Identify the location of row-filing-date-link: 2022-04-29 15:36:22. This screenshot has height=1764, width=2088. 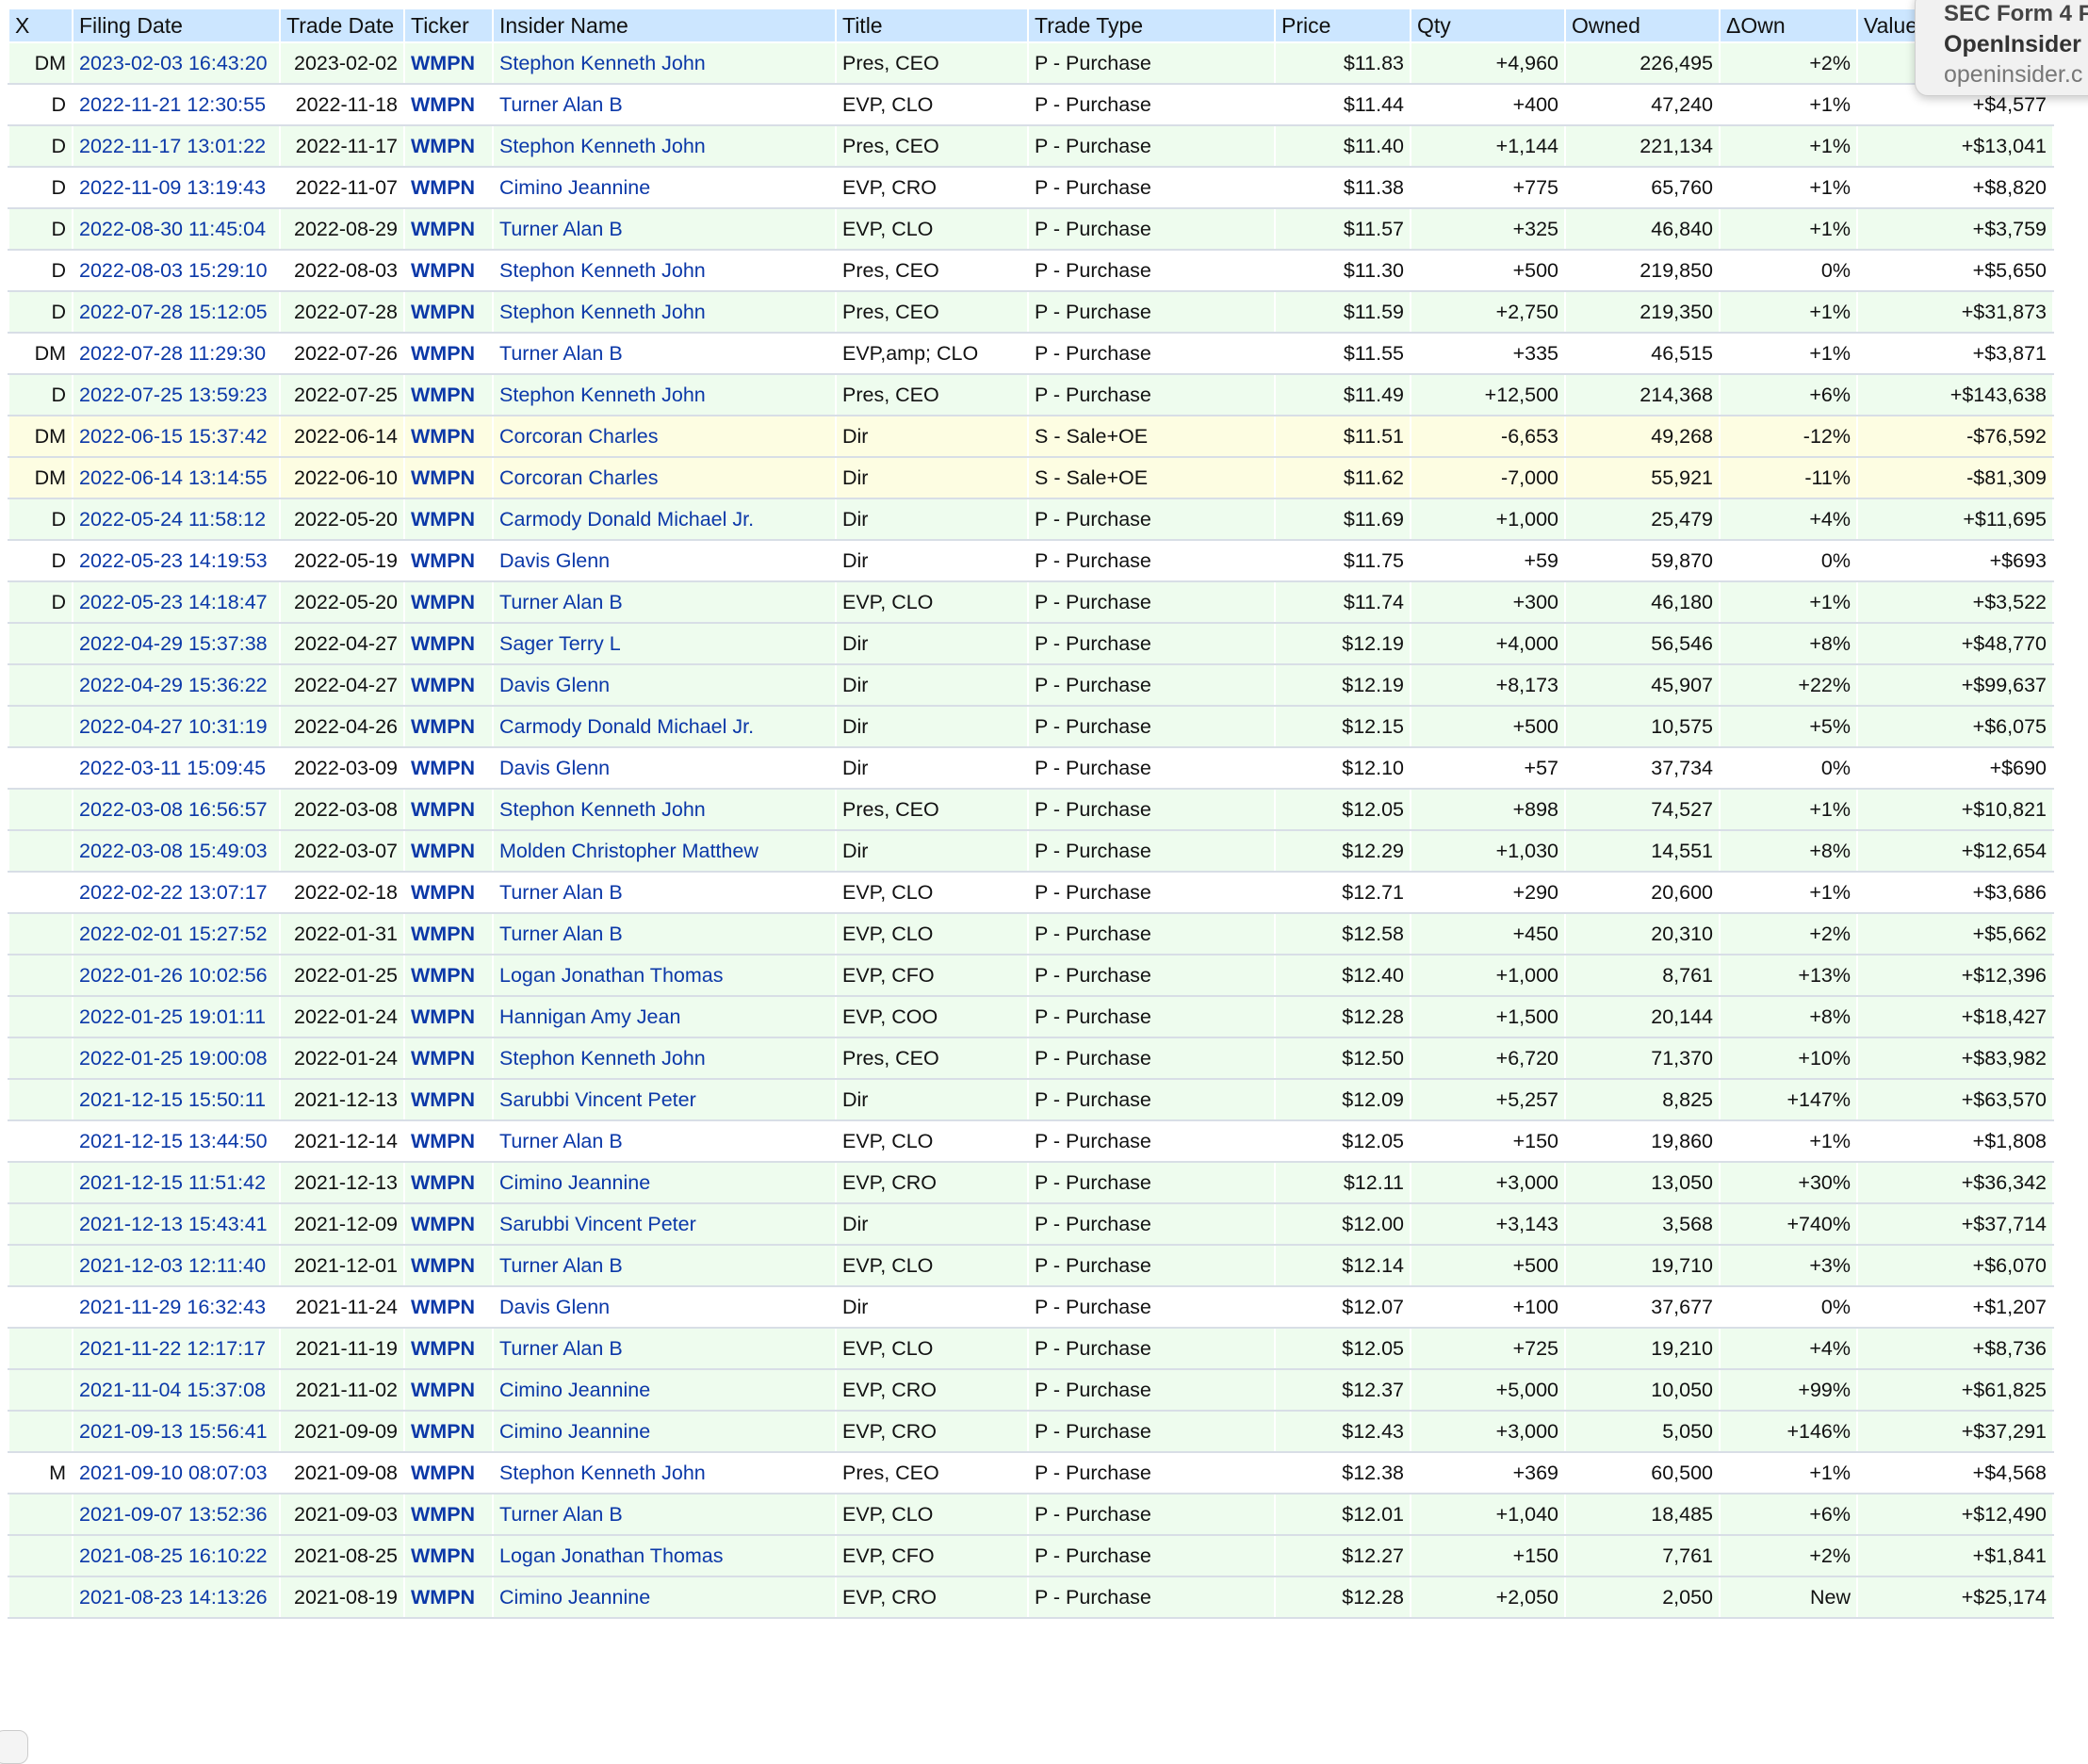
(173, 685).